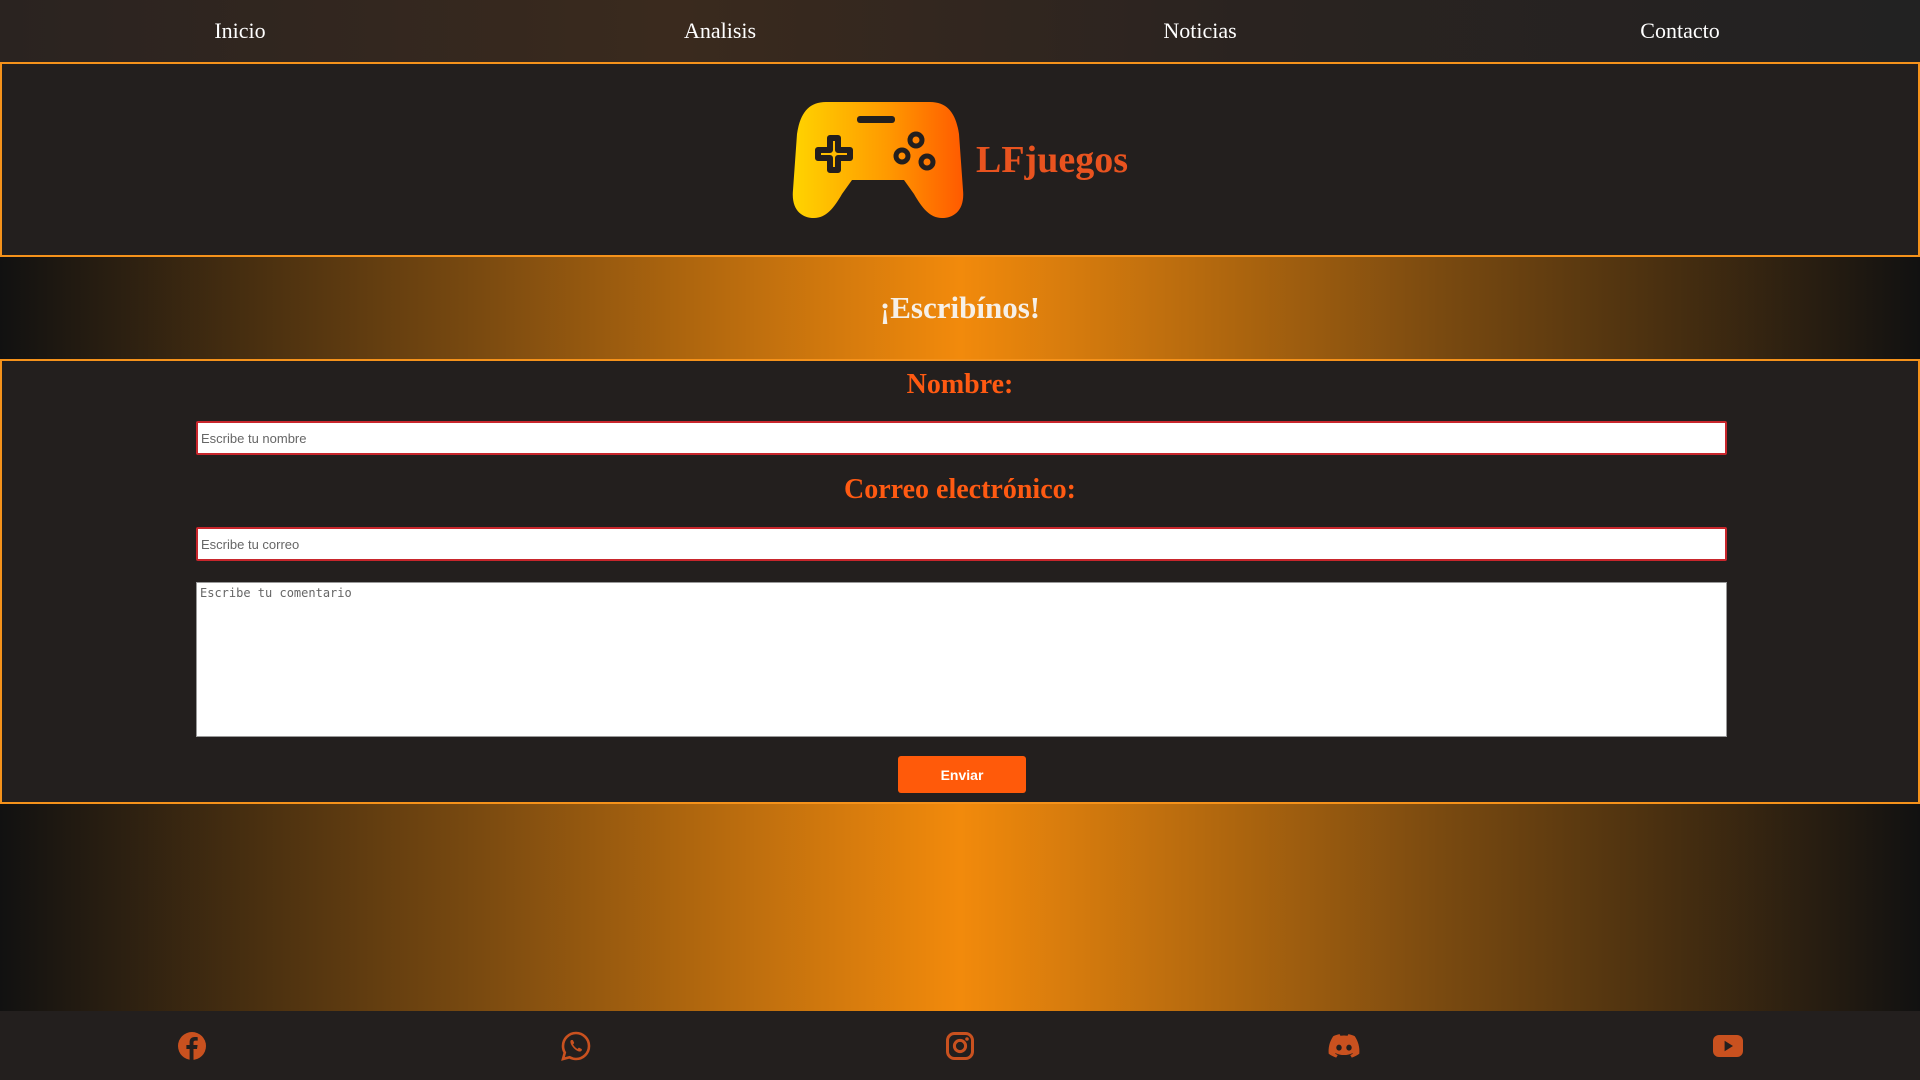 The width and height of the screenshot is (1920, 1080). What do you see at coordinates (576, 1046) in the screenshot?
I see `whatsapp-icon` at bounding box center [576, 1046].